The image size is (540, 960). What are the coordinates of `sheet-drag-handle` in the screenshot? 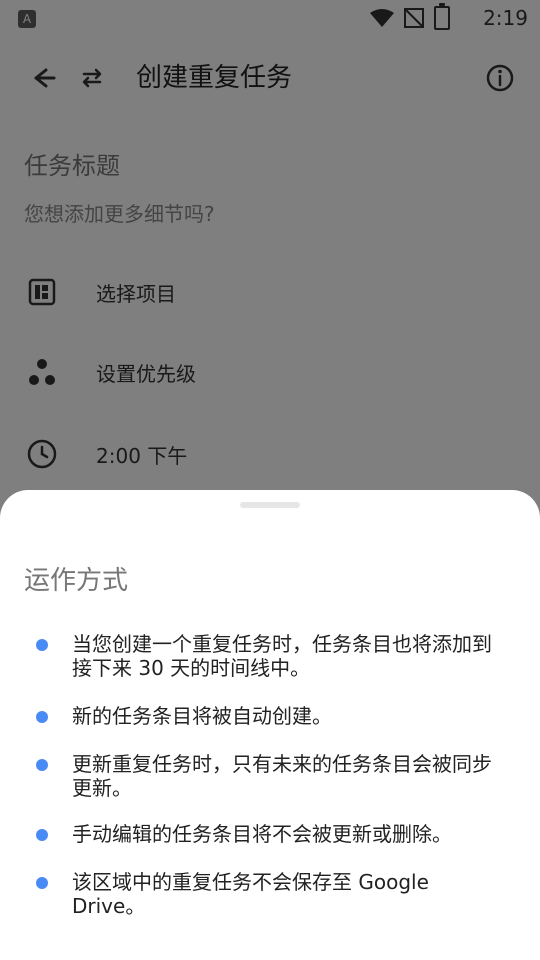 It's located at (270, 505).